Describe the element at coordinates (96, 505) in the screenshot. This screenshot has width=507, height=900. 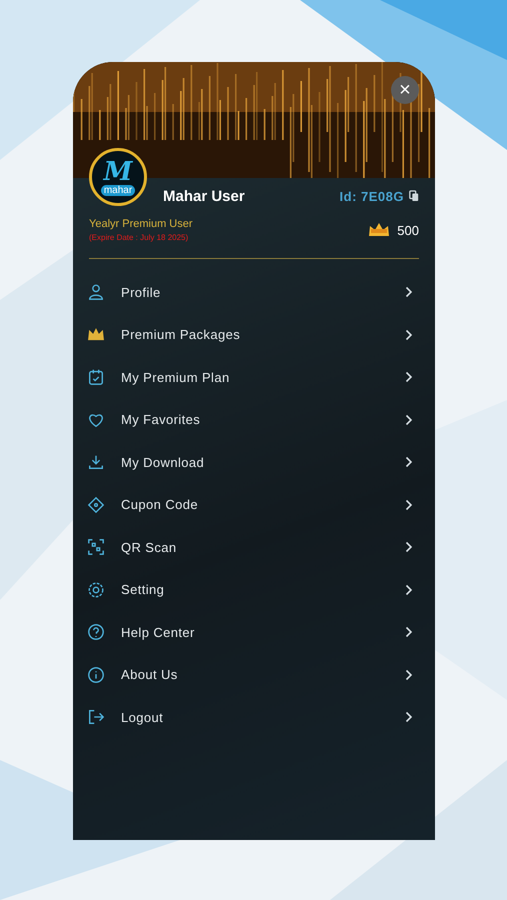
I see `ticket-icon` at that location.